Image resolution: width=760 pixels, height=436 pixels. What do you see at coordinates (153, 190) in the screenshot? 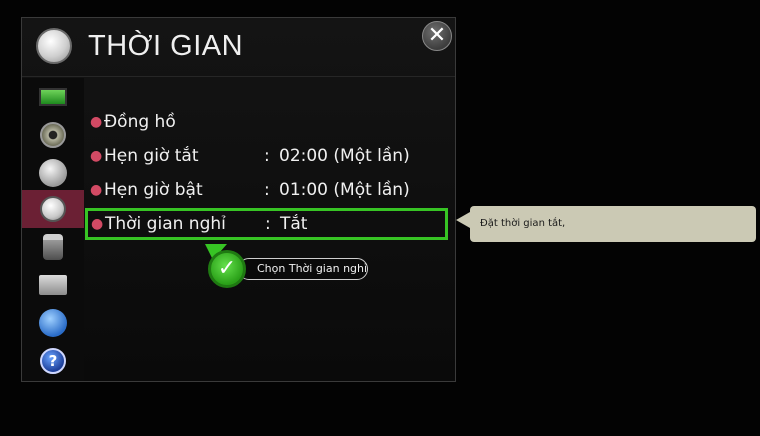
I see `menu-item-label: Hẹn giờ bật` at bounding box center [153, 190].